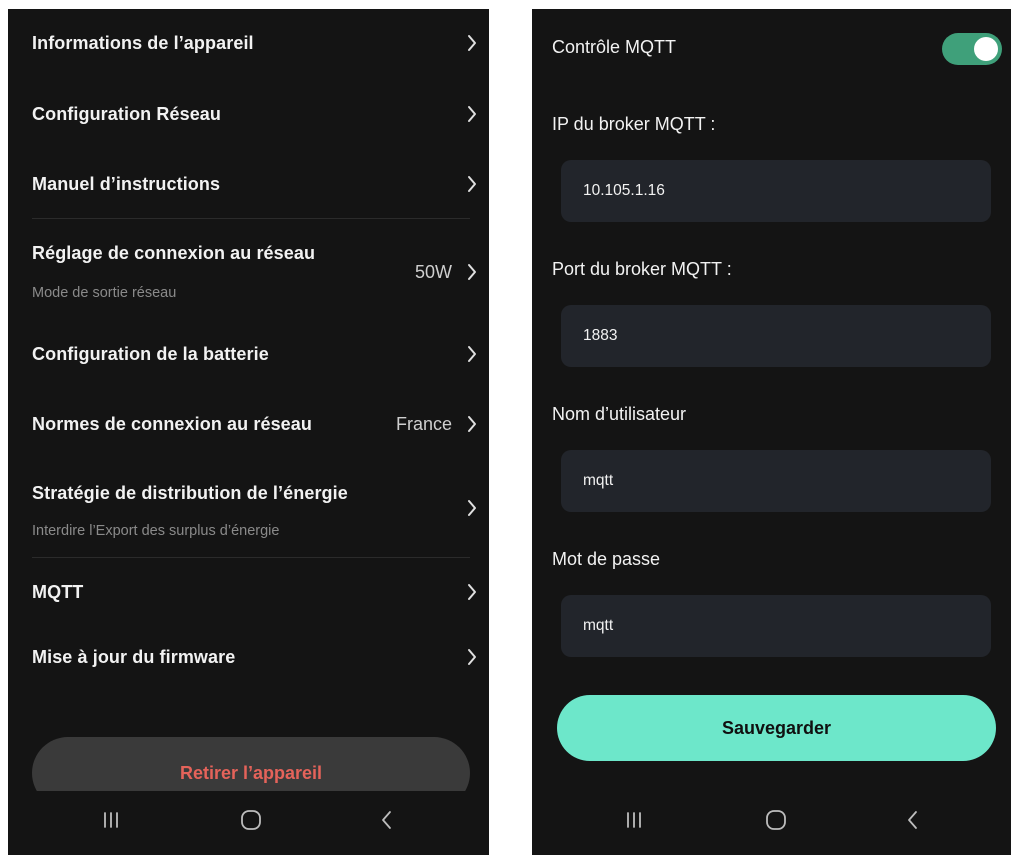 This screenshot has height=855, width=1011. Describe the element at coordinates (134, 656) in the screenshot. I see `settings-item-title: Mise à jour du firmware` at that location.